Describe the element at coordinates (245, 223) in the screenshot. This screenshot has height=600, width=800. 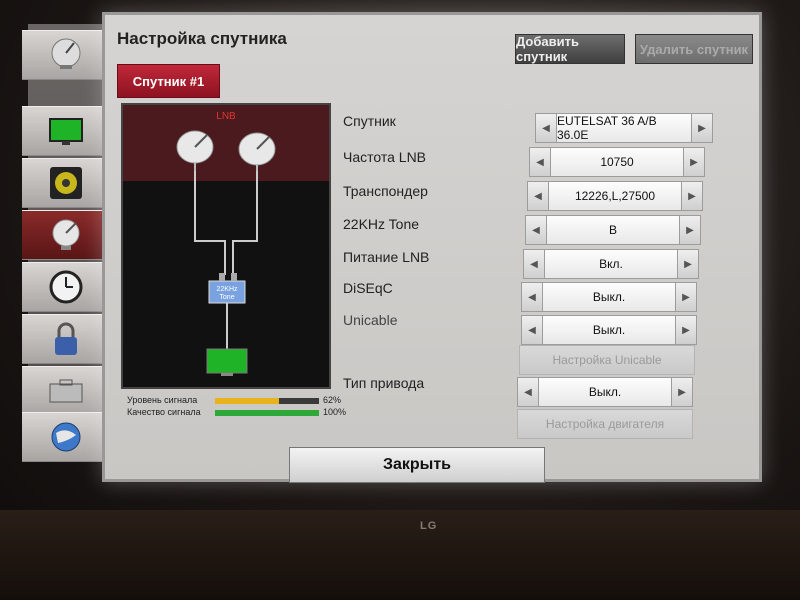
I see `cable-right` at that location.